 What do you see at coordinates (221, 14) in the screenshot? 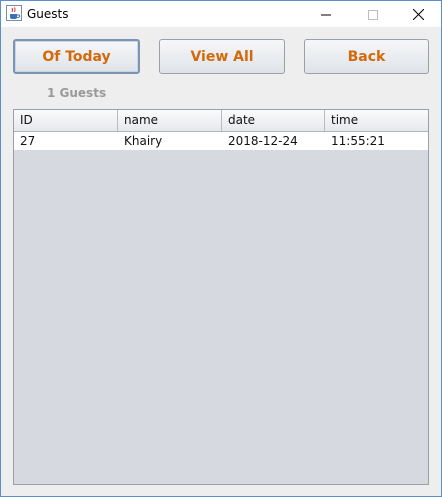
I see `title-bar: Guests` at bounding box center [221, 14].